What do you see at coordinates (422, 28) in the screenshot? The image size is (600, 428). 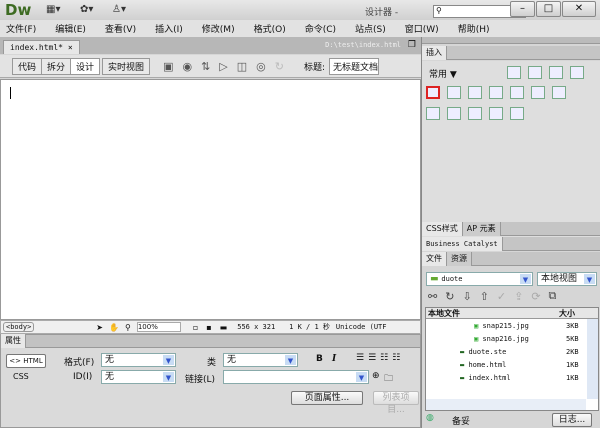 I see `menu-window: 窗口(W)` at bounding box center [422, 28].